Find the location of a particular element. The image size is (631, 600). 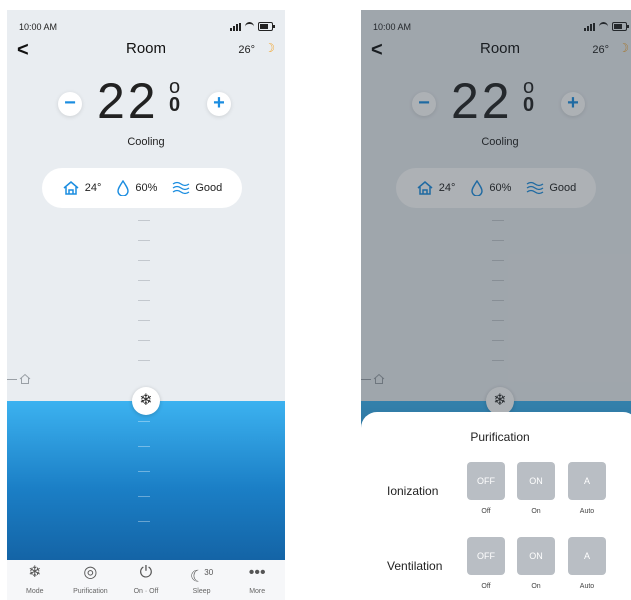

ventilation-off-button: OFF is located at coordinates (486, 556).